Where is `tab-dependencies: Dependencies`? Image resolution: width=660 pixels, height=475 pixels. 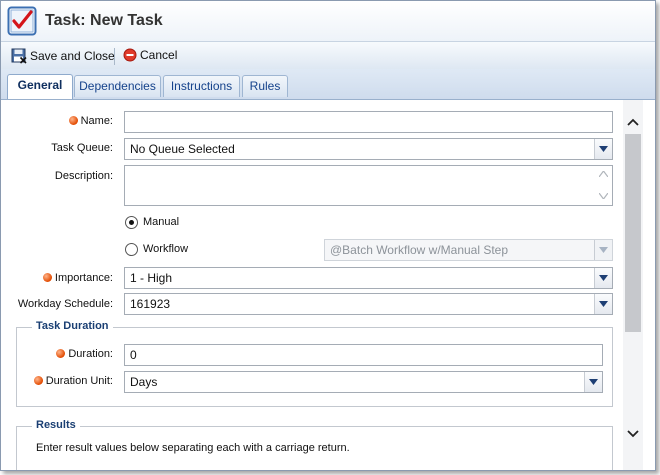 tab-dependencies: Dependencies is located at coordinates (117, 86).